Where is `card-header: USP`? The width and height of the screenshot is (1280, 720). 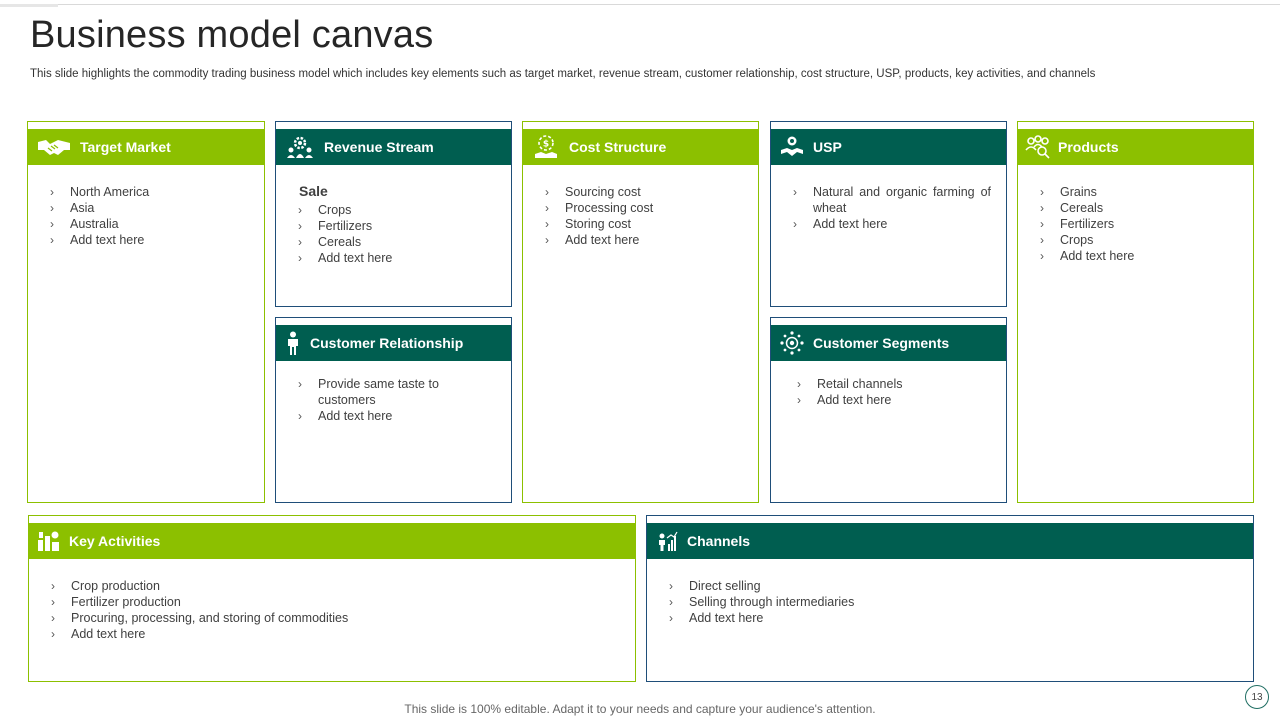
card-header: USP is located at coordinates (888, 147).